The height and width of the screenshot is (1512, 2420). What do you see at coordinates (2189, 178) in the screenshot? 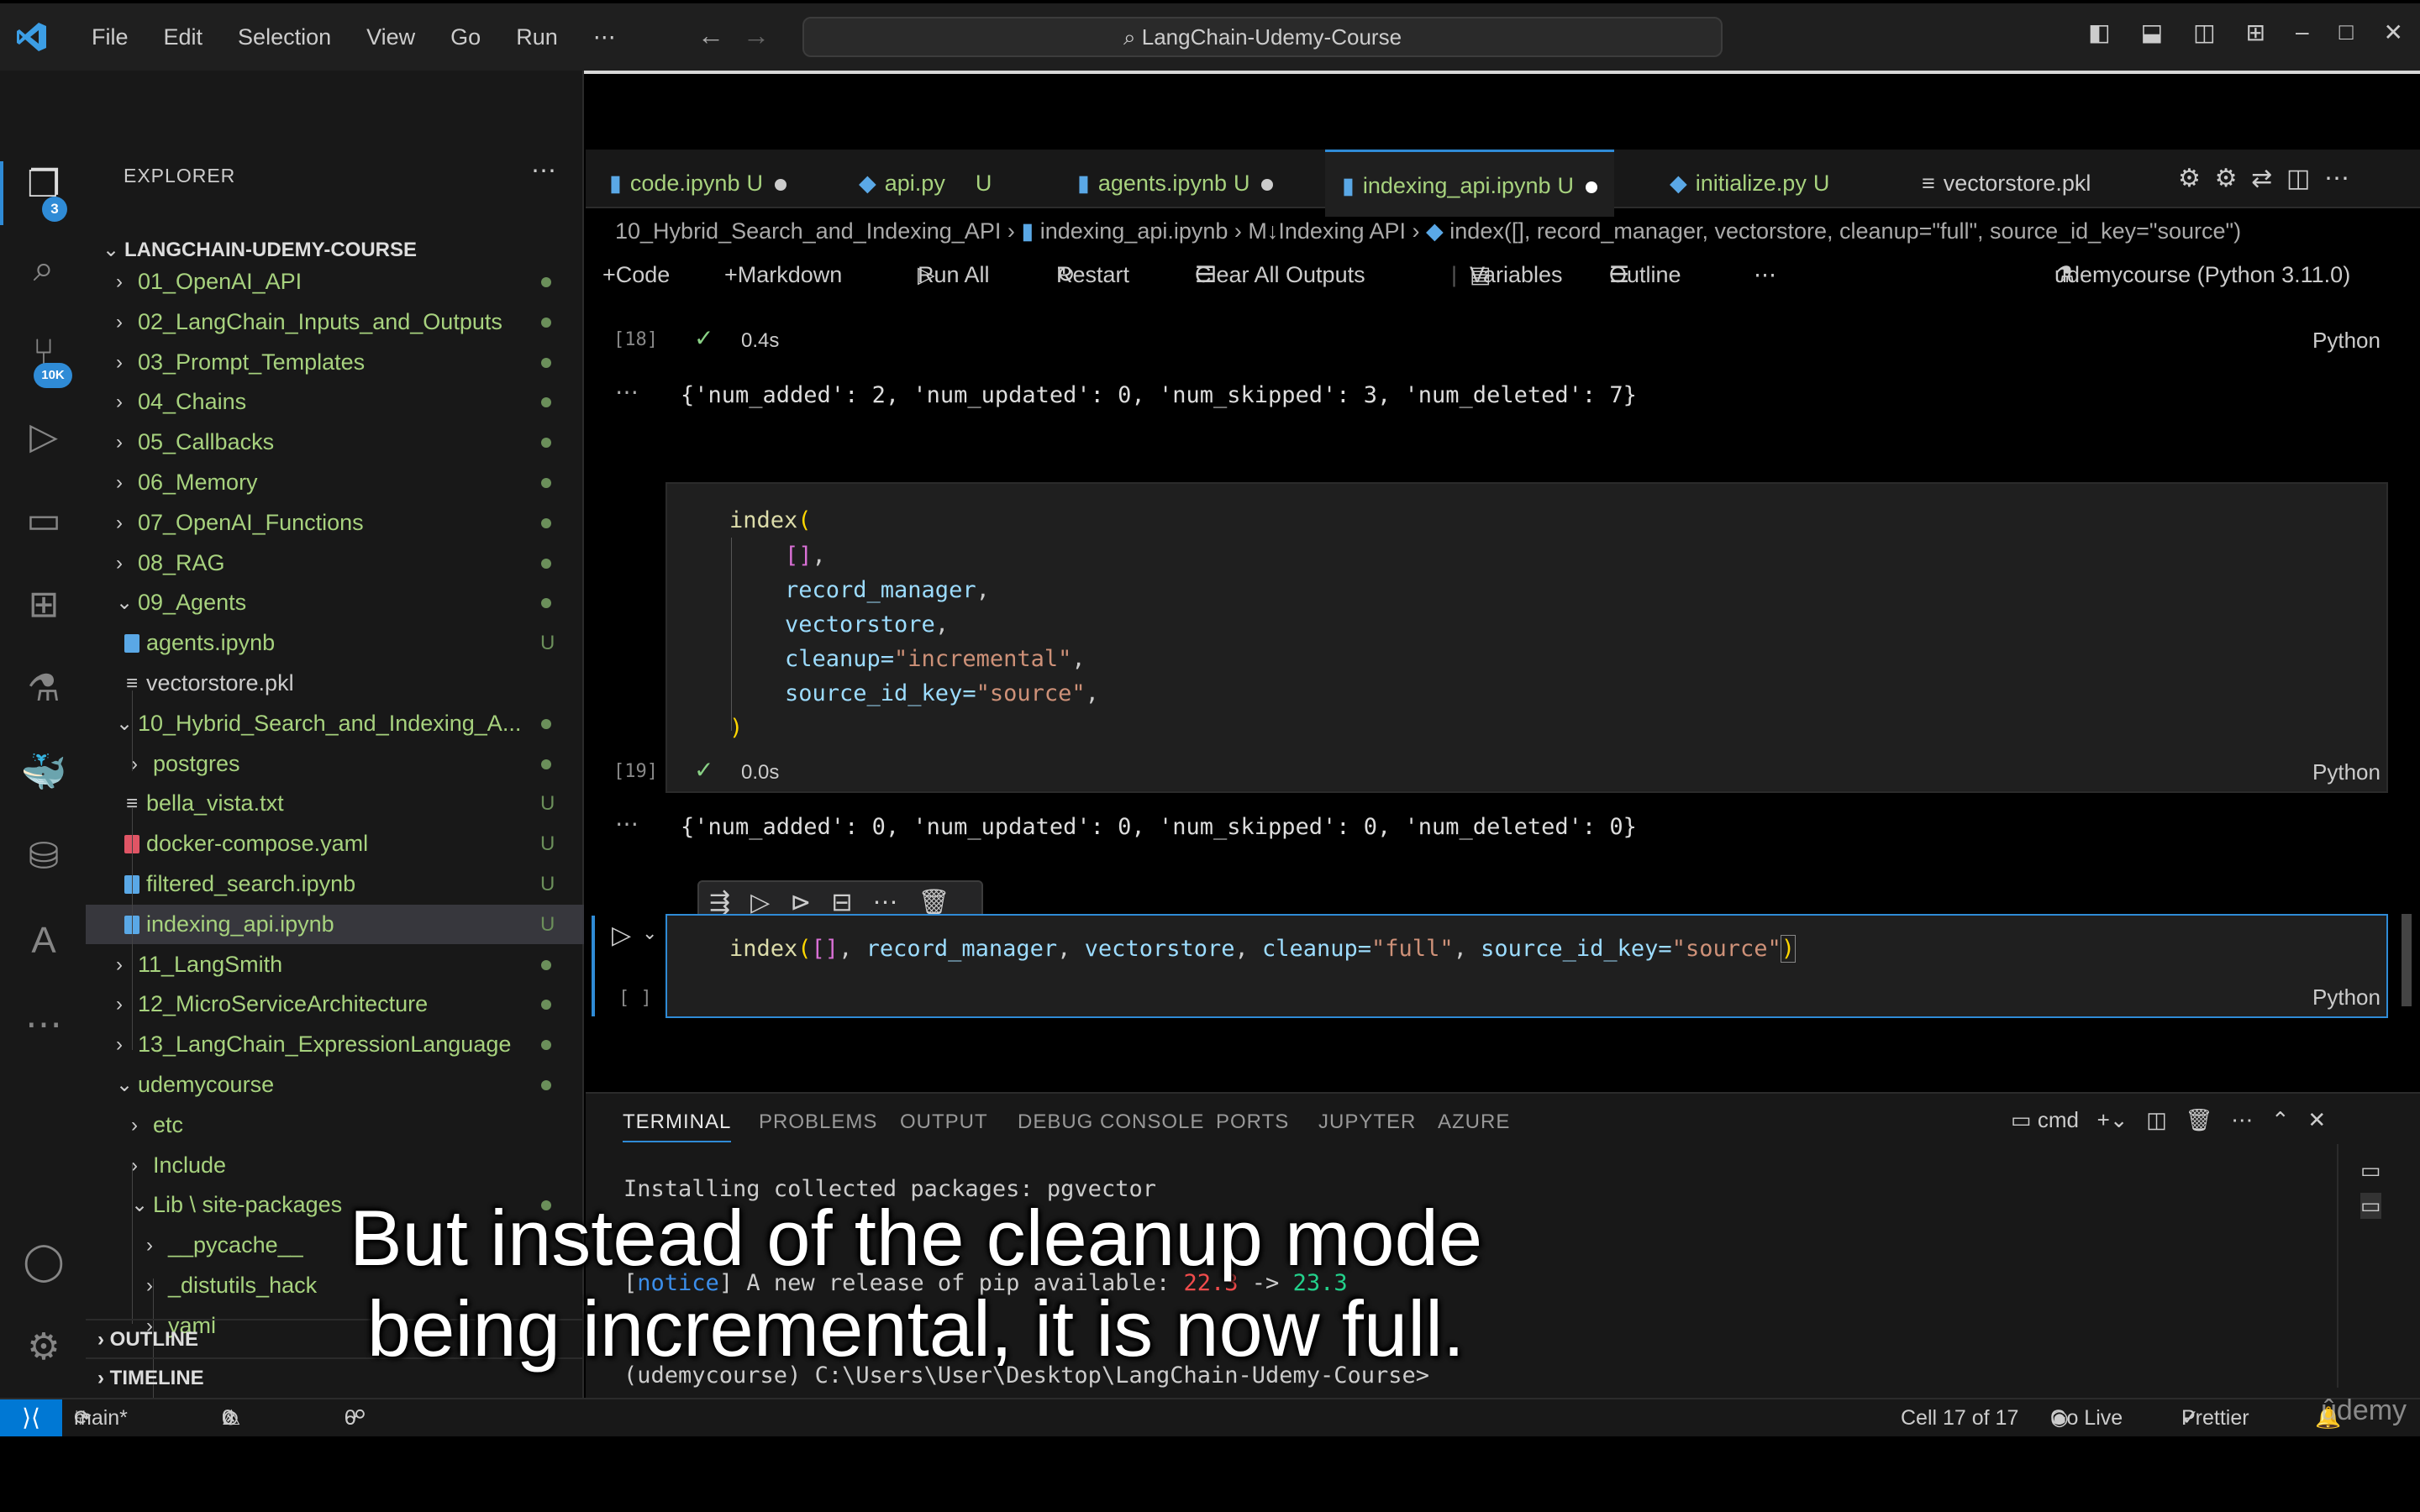
I see `kernel-settings-icon: ⚙` at bounding box center [2189, 178].